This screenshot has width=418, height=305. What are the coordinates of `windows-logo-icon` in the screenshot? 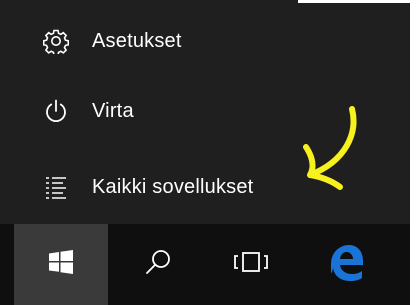 It's located at (61, 264).